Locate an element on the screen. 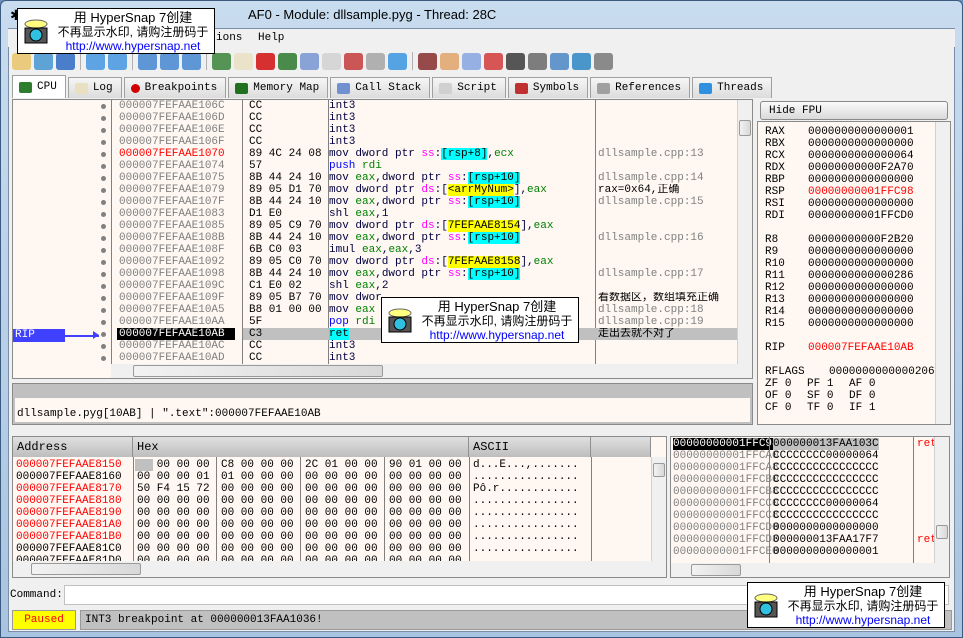 The height and width of the screenshot is (638, 963). menu-help: Help is located at coordinates (271, 38).